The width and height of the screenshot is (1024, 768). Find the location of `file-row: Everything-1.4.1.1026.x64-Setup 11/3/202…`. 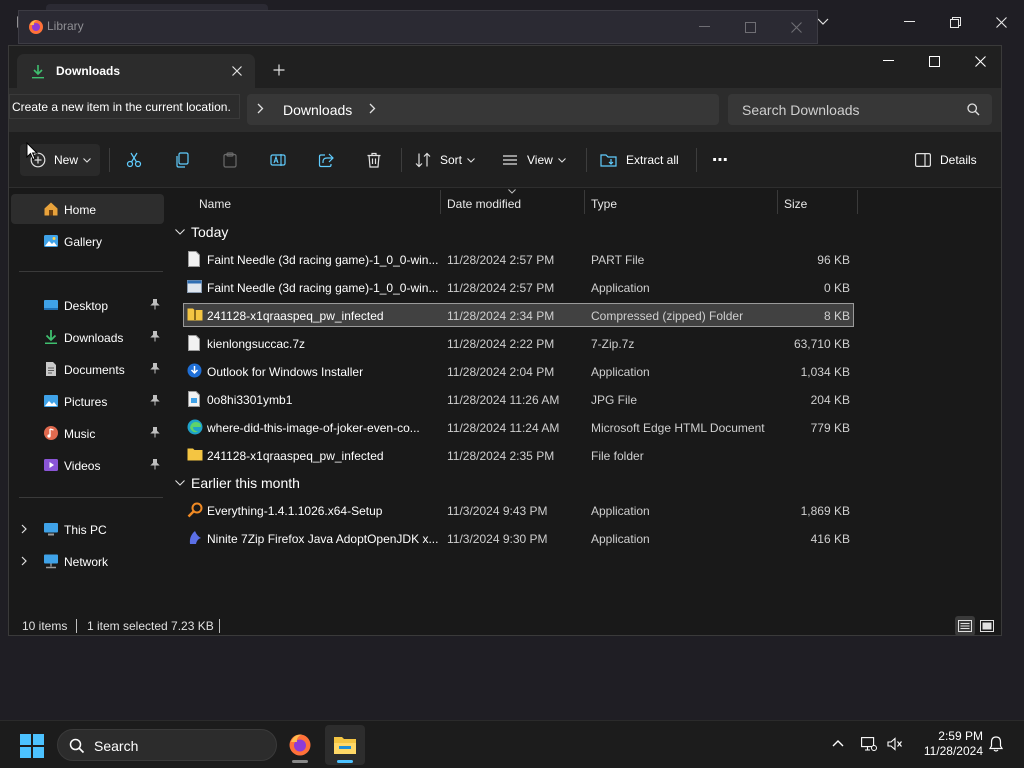

file-row: Everything-1.4.1.1026.x64-Setup 11/3/202… is located at coordinates (518, 510).